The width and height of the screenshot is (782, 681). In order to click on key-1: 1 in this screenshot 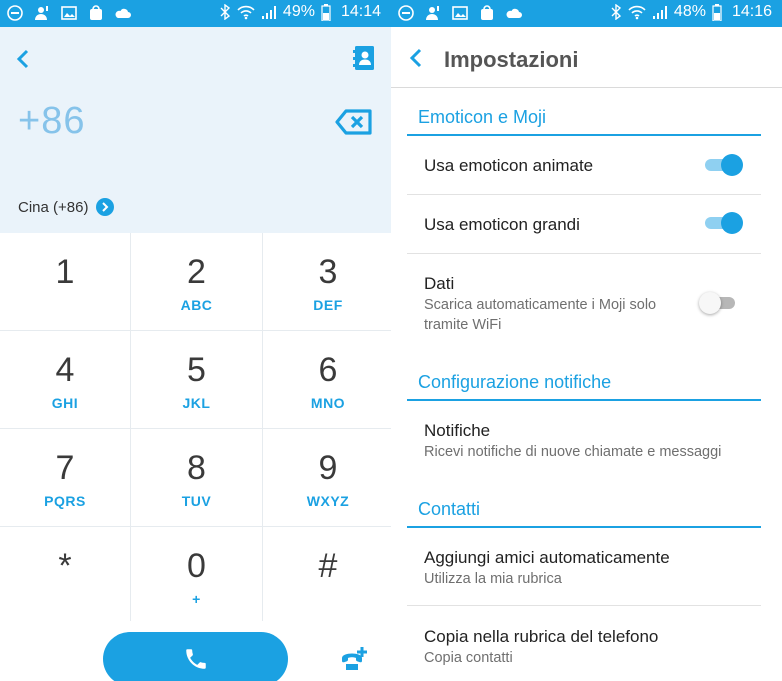, I will do `click(65, 281)`.